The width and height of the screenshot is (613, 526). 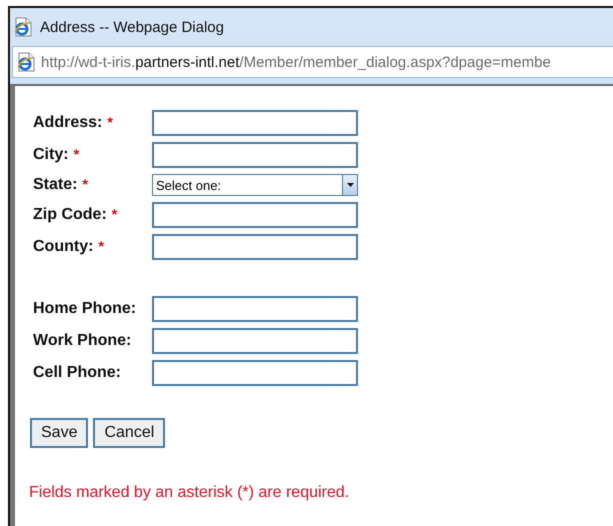 I want to click on field-label: Cell Phone:, so click(x=77, y=373).